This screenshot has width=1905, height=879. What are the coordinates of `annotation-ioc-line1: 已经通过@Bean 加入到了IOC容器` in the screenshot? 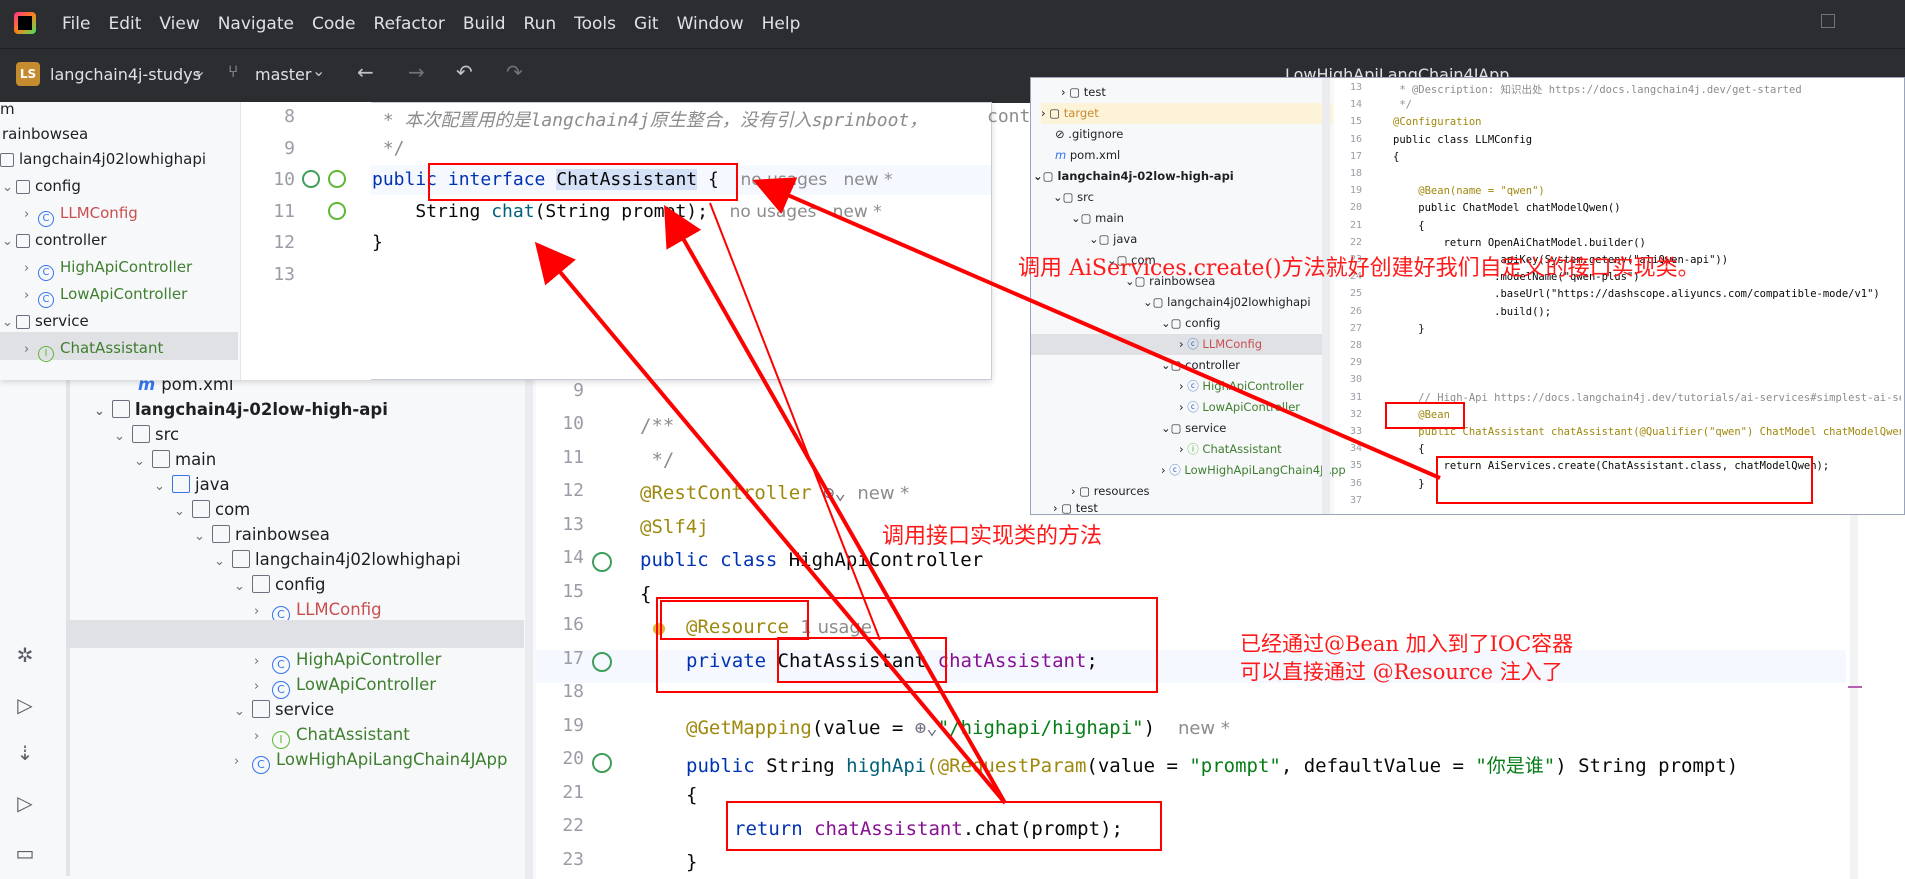 It's located at (1407, 644).